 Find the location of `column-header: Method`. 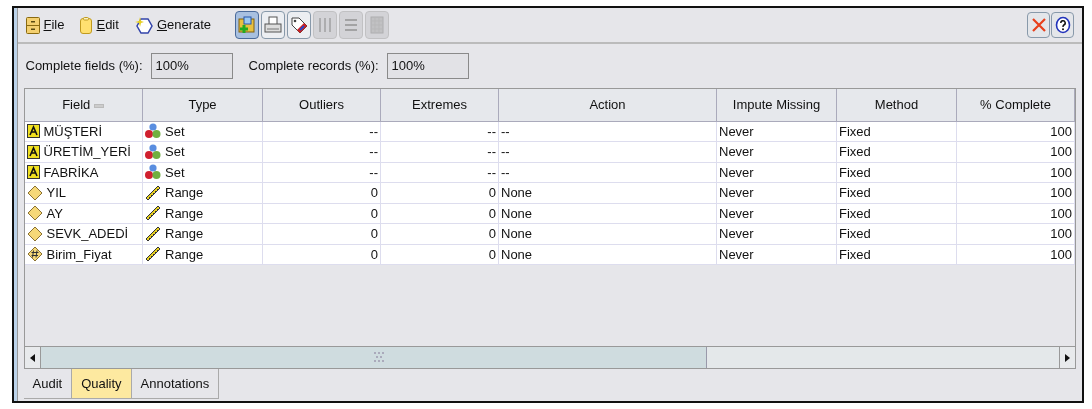

column-header: Method is located at coordinates (896, 105).